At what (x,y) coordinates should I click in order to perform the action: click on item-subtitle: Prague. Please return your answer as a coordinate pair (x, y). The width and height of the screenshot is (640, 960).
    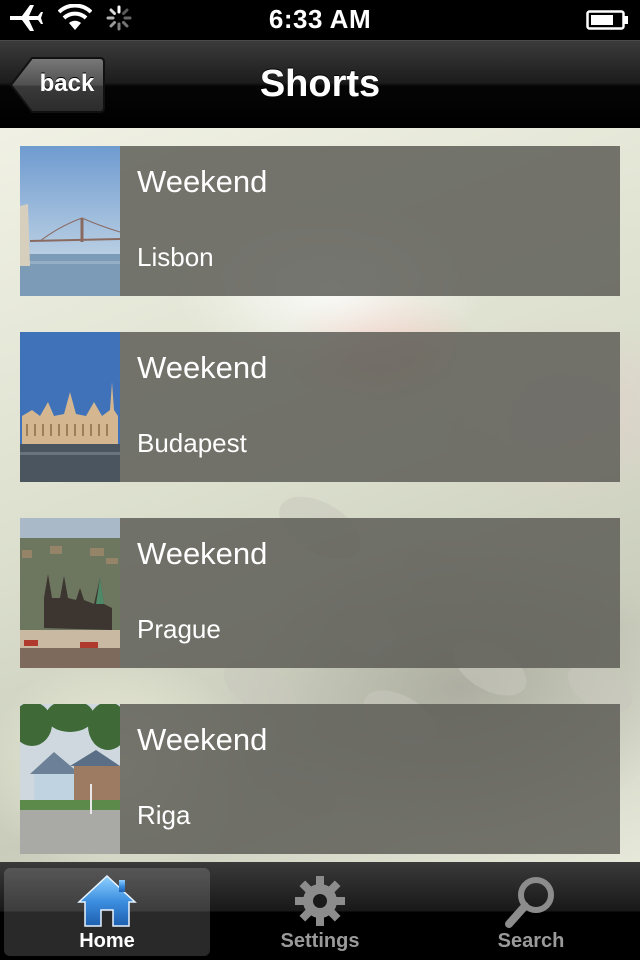
    Looking at the image, I should click on (179, 629).